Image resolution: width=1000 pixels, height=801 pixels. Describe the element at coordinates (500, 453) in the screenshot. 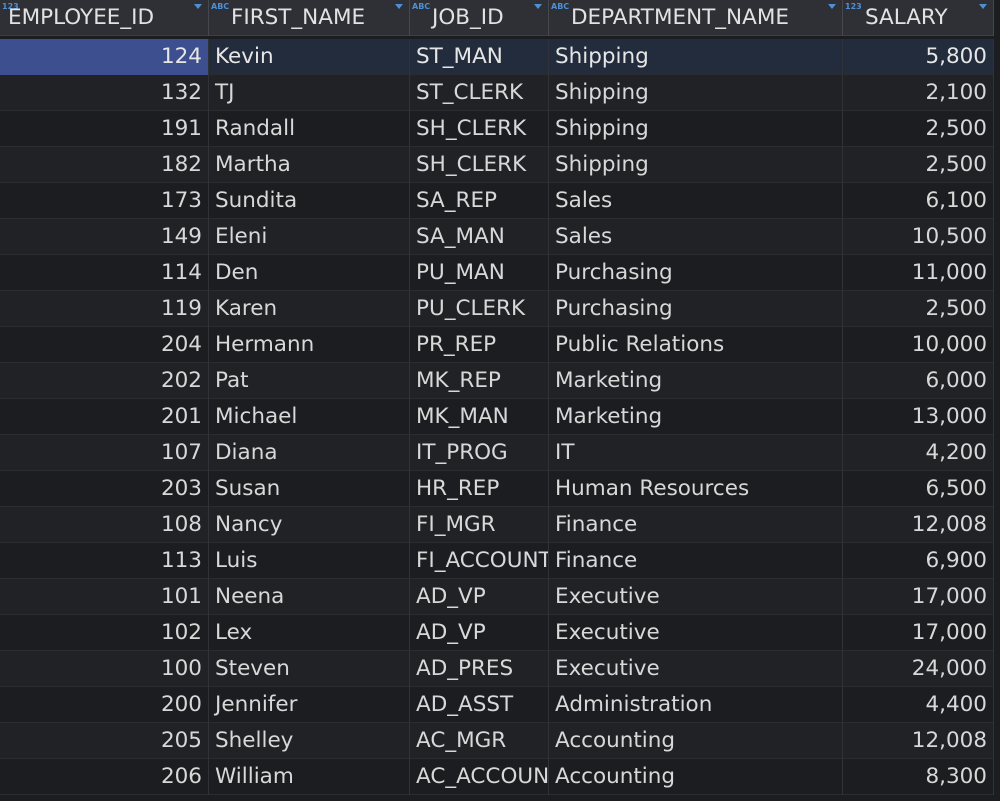

I see `table-row: 107 Diana IT_PROG IT 4,200` at that location.